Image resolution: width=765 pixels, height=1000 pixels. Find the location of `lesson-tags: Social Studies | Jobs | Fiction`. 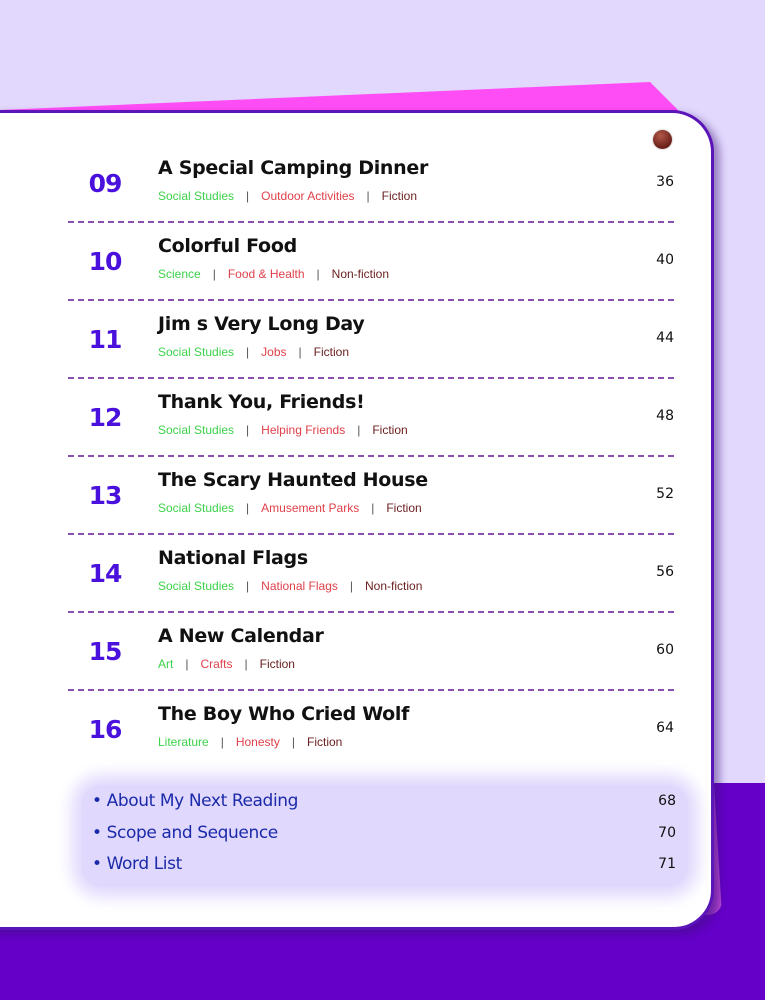

lesson-tags: Social Studies | Jobs | Fiction is located at coordinates (253, 352).